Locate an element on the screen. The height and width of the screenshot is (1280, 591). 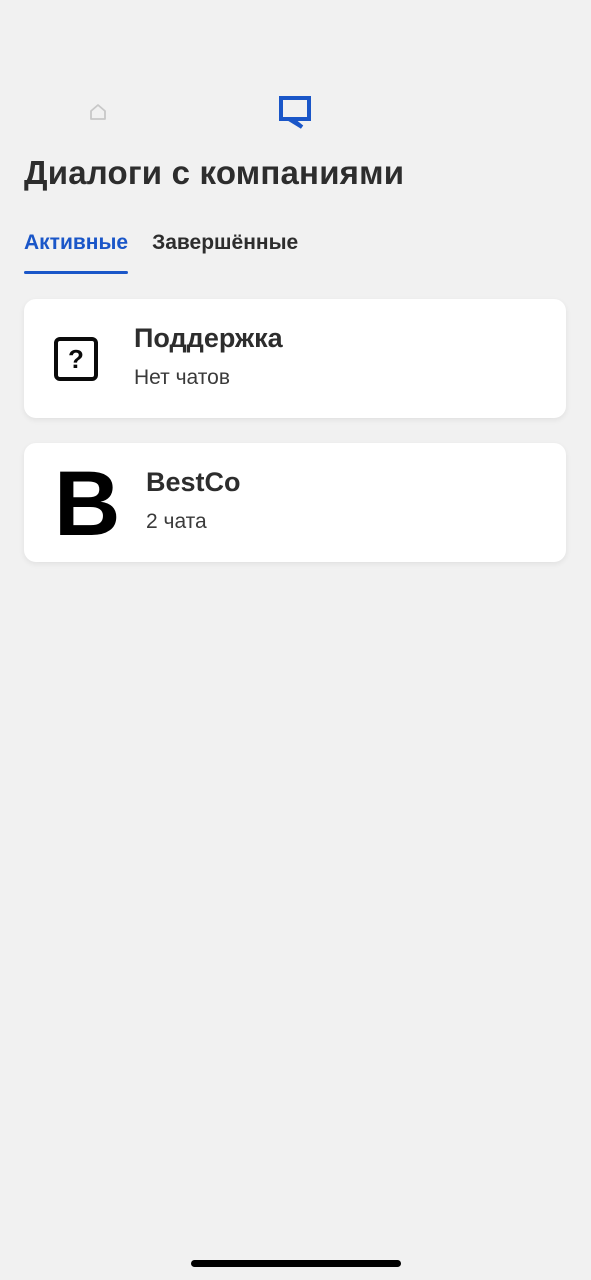
help-icon: ? is located at coordinates (76, 358).